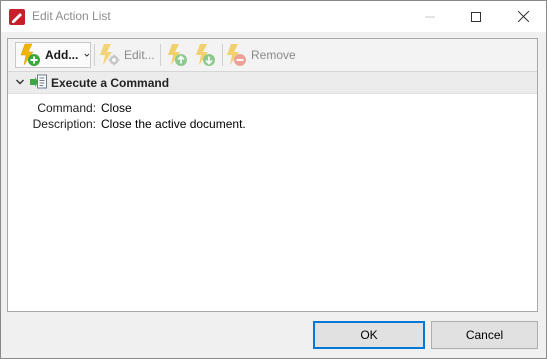  I want to click on minimize-button, so click(430, 16).